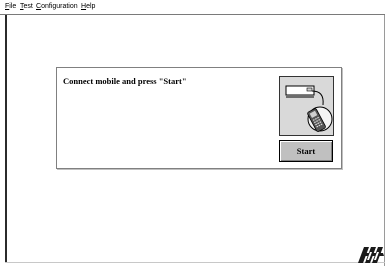  What do you see at coordinates (306, 106) in the screenshot?
I see `phone-connect-icon` at bounding box center [306, 106].